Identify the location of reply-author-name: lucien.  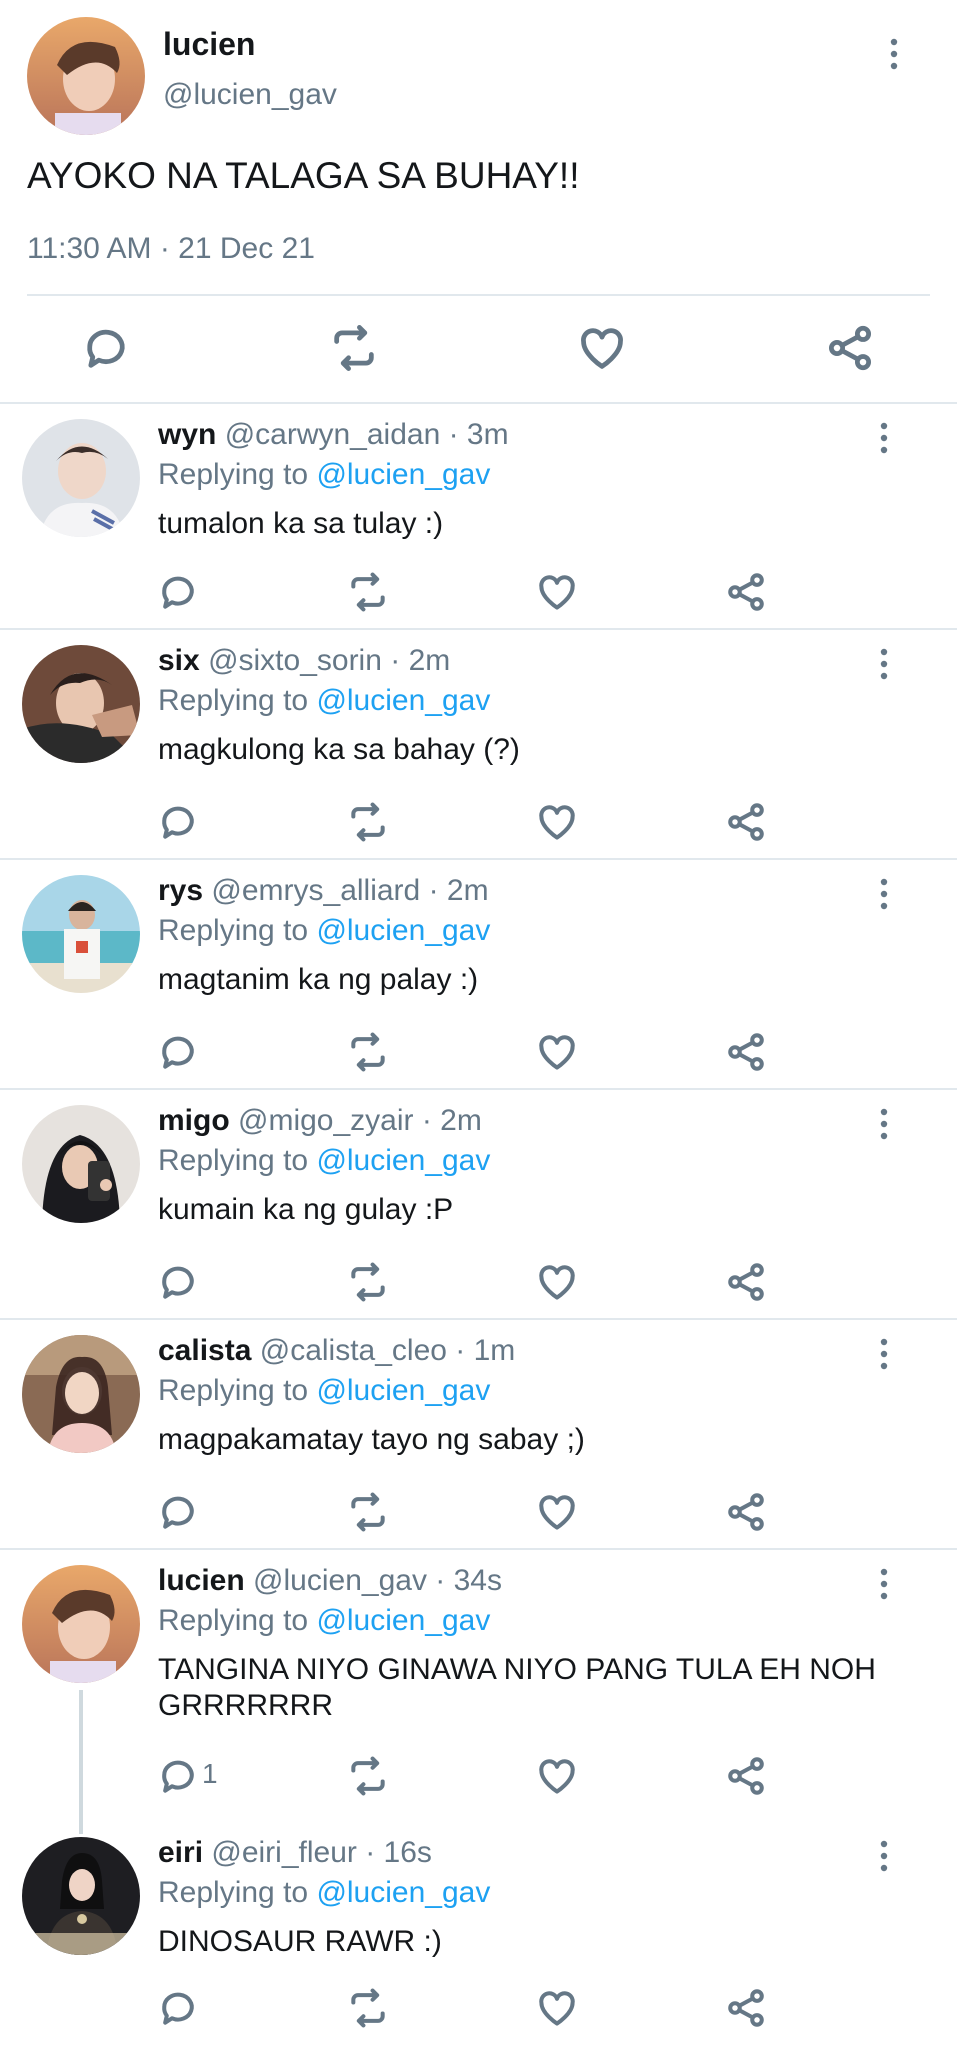
(201, 1580).